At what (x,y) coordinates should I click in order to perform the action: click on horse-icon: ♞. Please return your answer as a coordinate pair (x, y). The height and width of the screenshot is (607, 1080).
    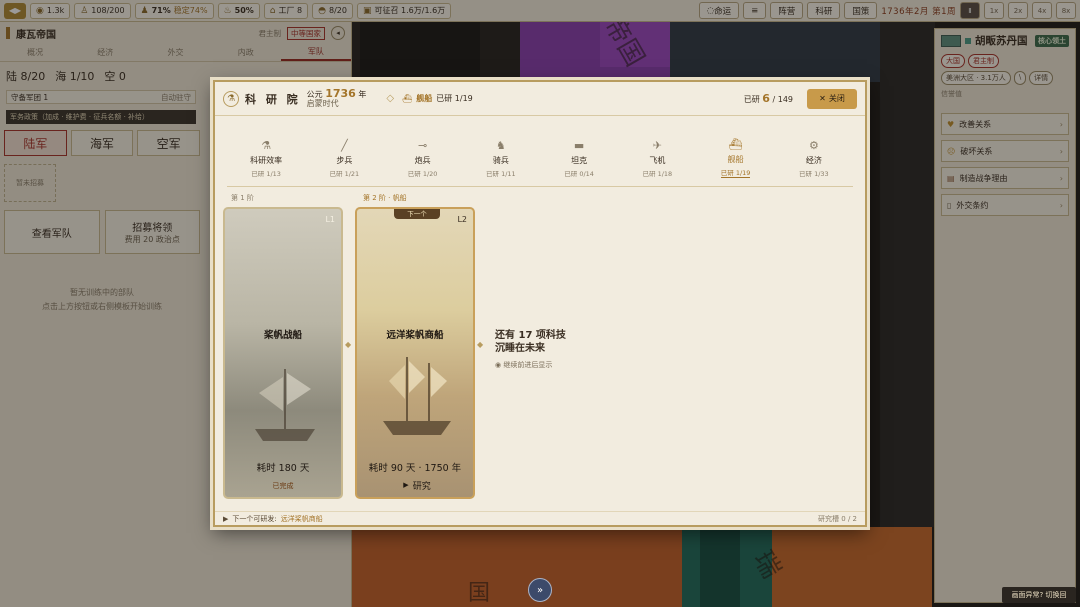
    Looking at the image, I should click on (500, 145).